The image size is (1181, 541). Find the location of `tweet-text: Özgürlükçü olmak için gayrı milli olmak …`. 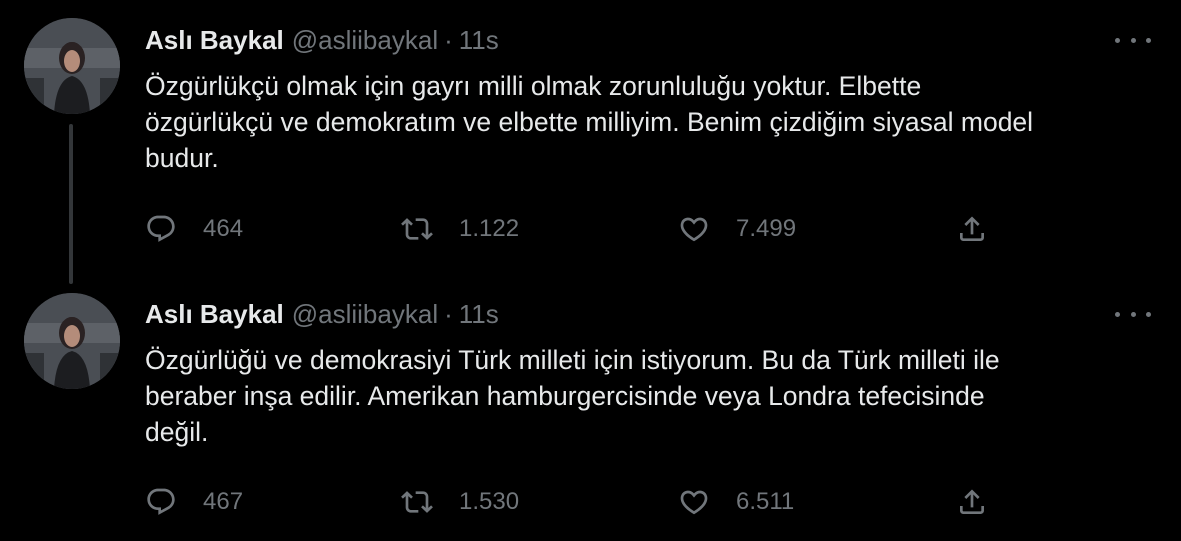

tweet-text: Özgürlükçü olmak için gayrı milli olmak … is located at coordinates (589, 122).